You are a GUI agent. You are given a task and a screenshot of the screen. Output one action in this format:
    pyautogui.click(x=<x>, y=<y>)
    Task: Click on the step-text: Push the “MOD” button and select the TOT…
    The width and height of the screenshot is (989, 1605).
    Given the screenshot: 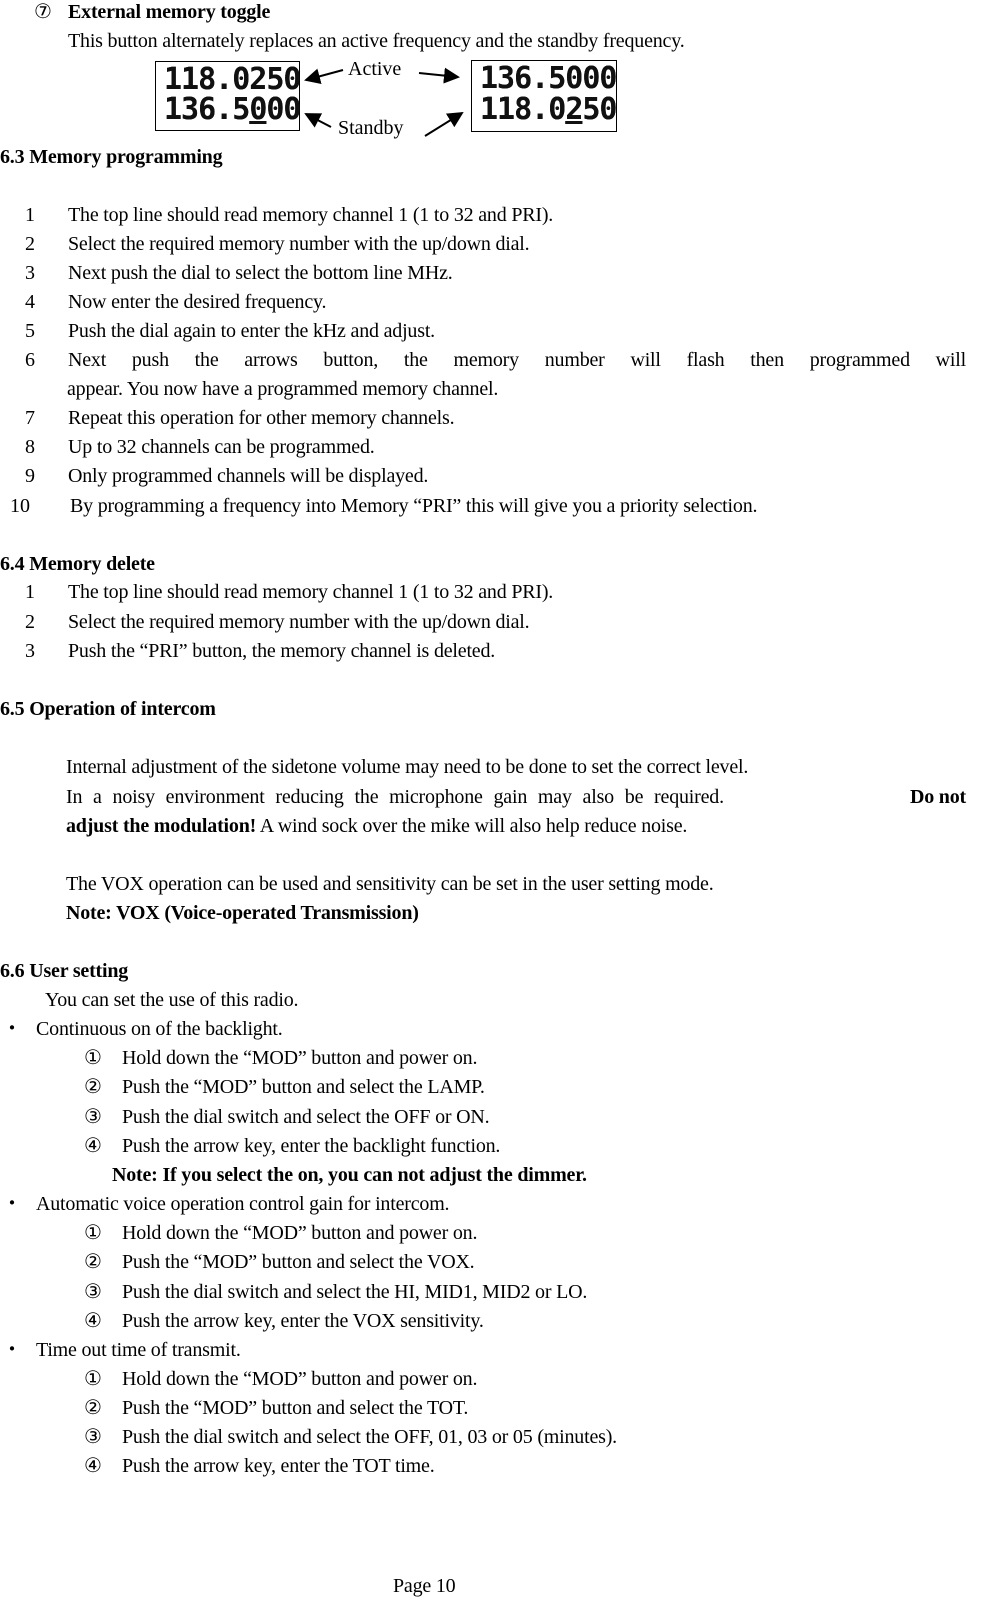 What is the action you would take?
    pyautogui.click(x=295, y=1408)
    